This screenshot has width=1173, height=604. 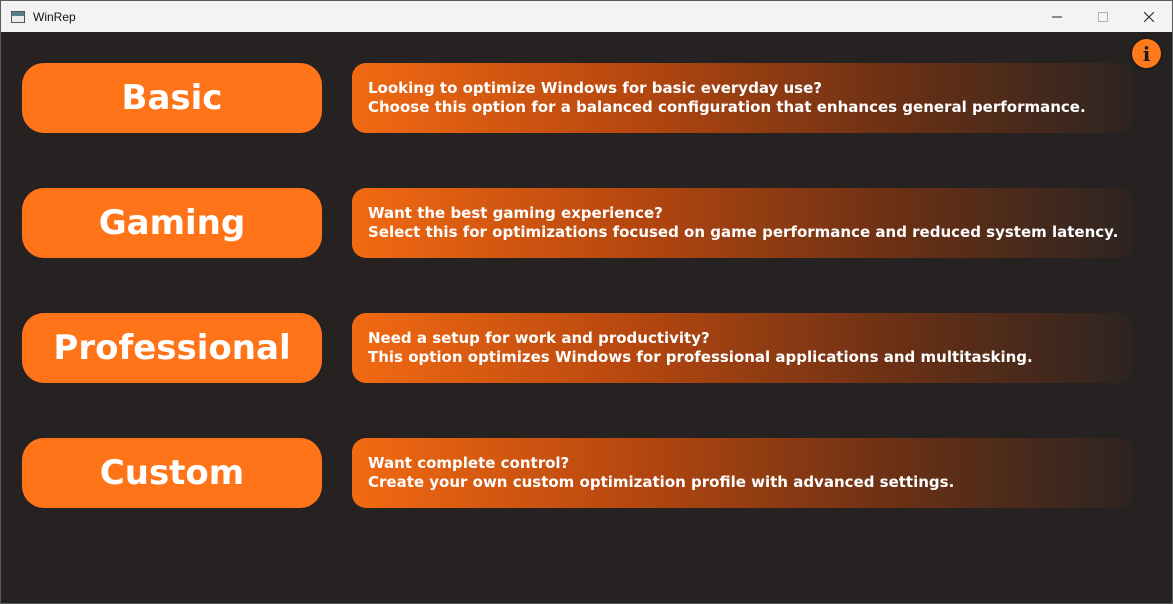 I want to click on professional-button: Professional, so click(x=172, y=348).